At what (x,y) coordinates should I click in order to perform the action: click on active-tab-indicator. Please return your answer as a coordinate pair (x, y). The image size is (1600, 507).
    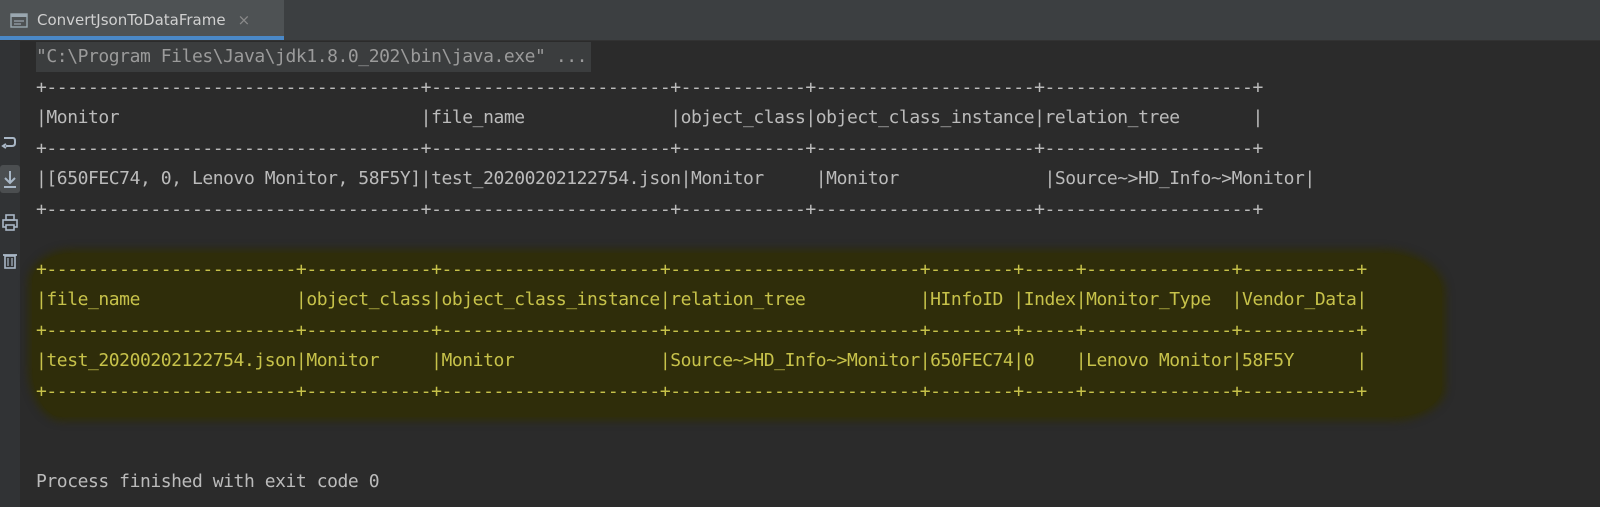
    Looking at the image, I should click on (142, 38).